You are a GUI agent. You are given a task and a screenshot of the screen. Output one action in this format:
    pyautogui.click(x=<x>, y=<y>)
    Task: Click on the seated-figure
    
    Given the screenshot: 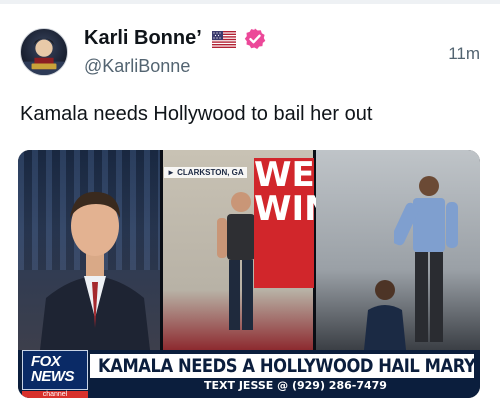 What is the action you would take?
    pyautogui.click(x=385, y=315)
    